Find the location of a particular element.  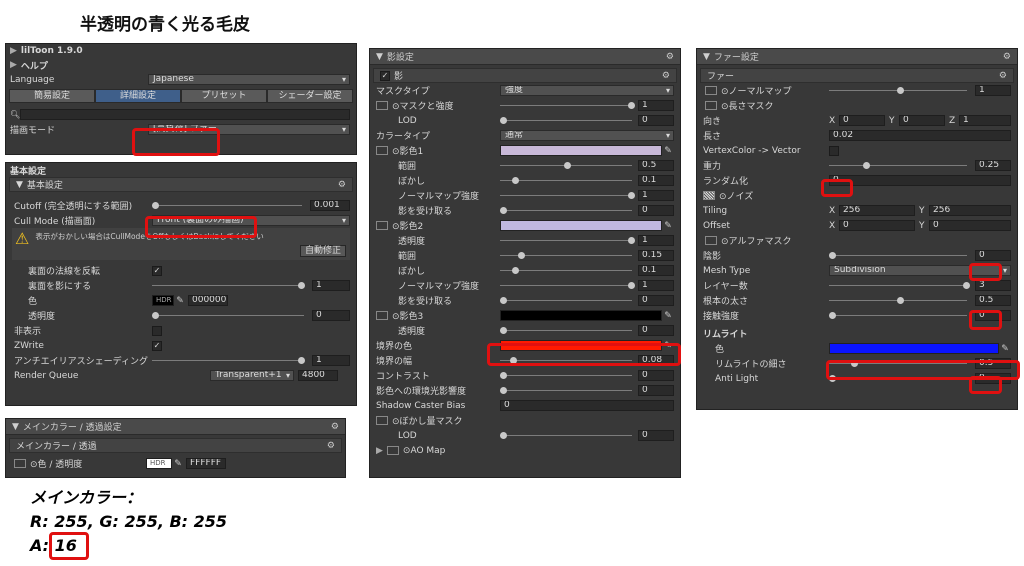

main-color-sub-header: メインカラー / 透過 ⚙ is located at coordinates (175, 445).